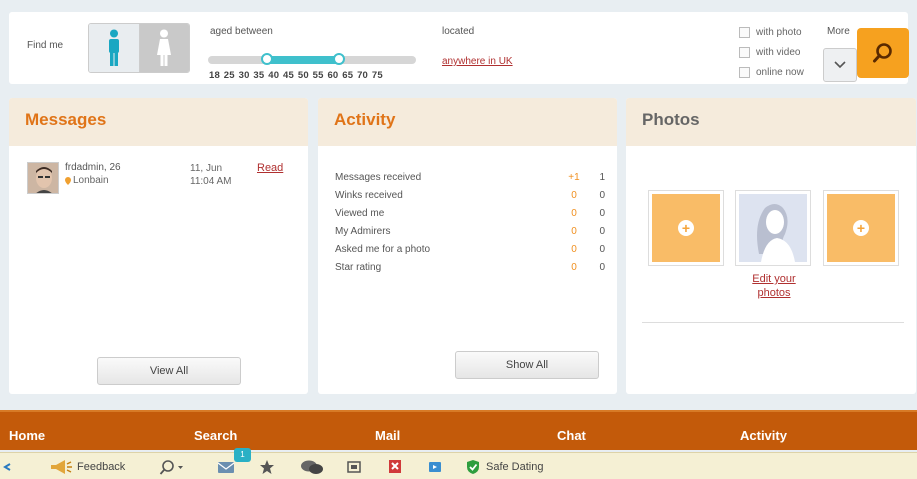  Describe the element at coordinates (838, 31) in the screenshot. I see `more-label: More` at that location.